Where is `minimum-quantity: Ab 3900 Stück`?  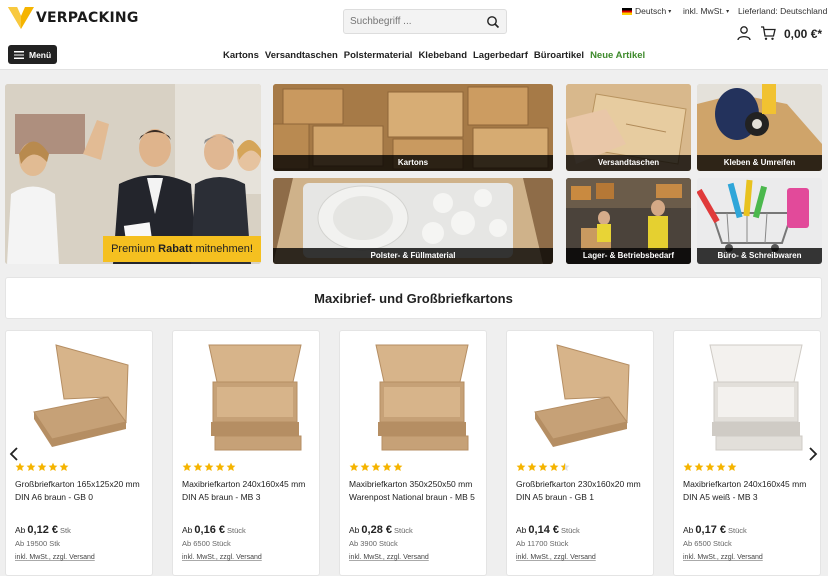 minimum-quantity: Ab 3900 Stück is located at coordinates (373, 543).